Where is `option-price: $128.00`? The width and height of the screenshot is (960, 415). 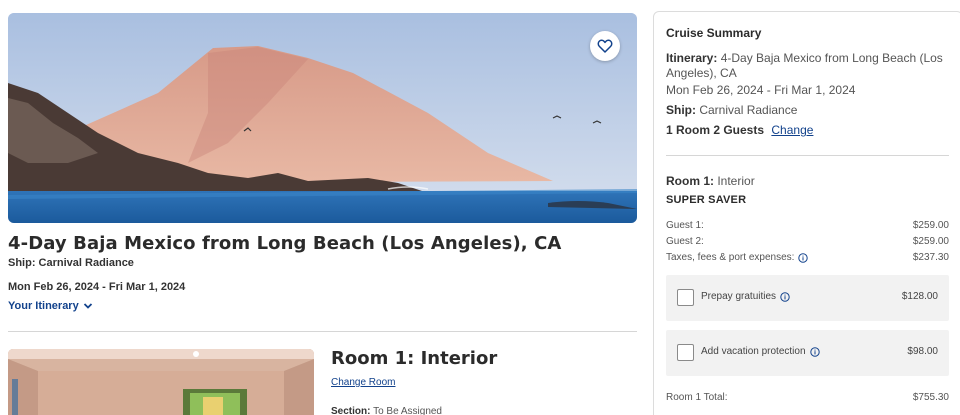 option-price: $128.00 is located at coordinates (919, 296).